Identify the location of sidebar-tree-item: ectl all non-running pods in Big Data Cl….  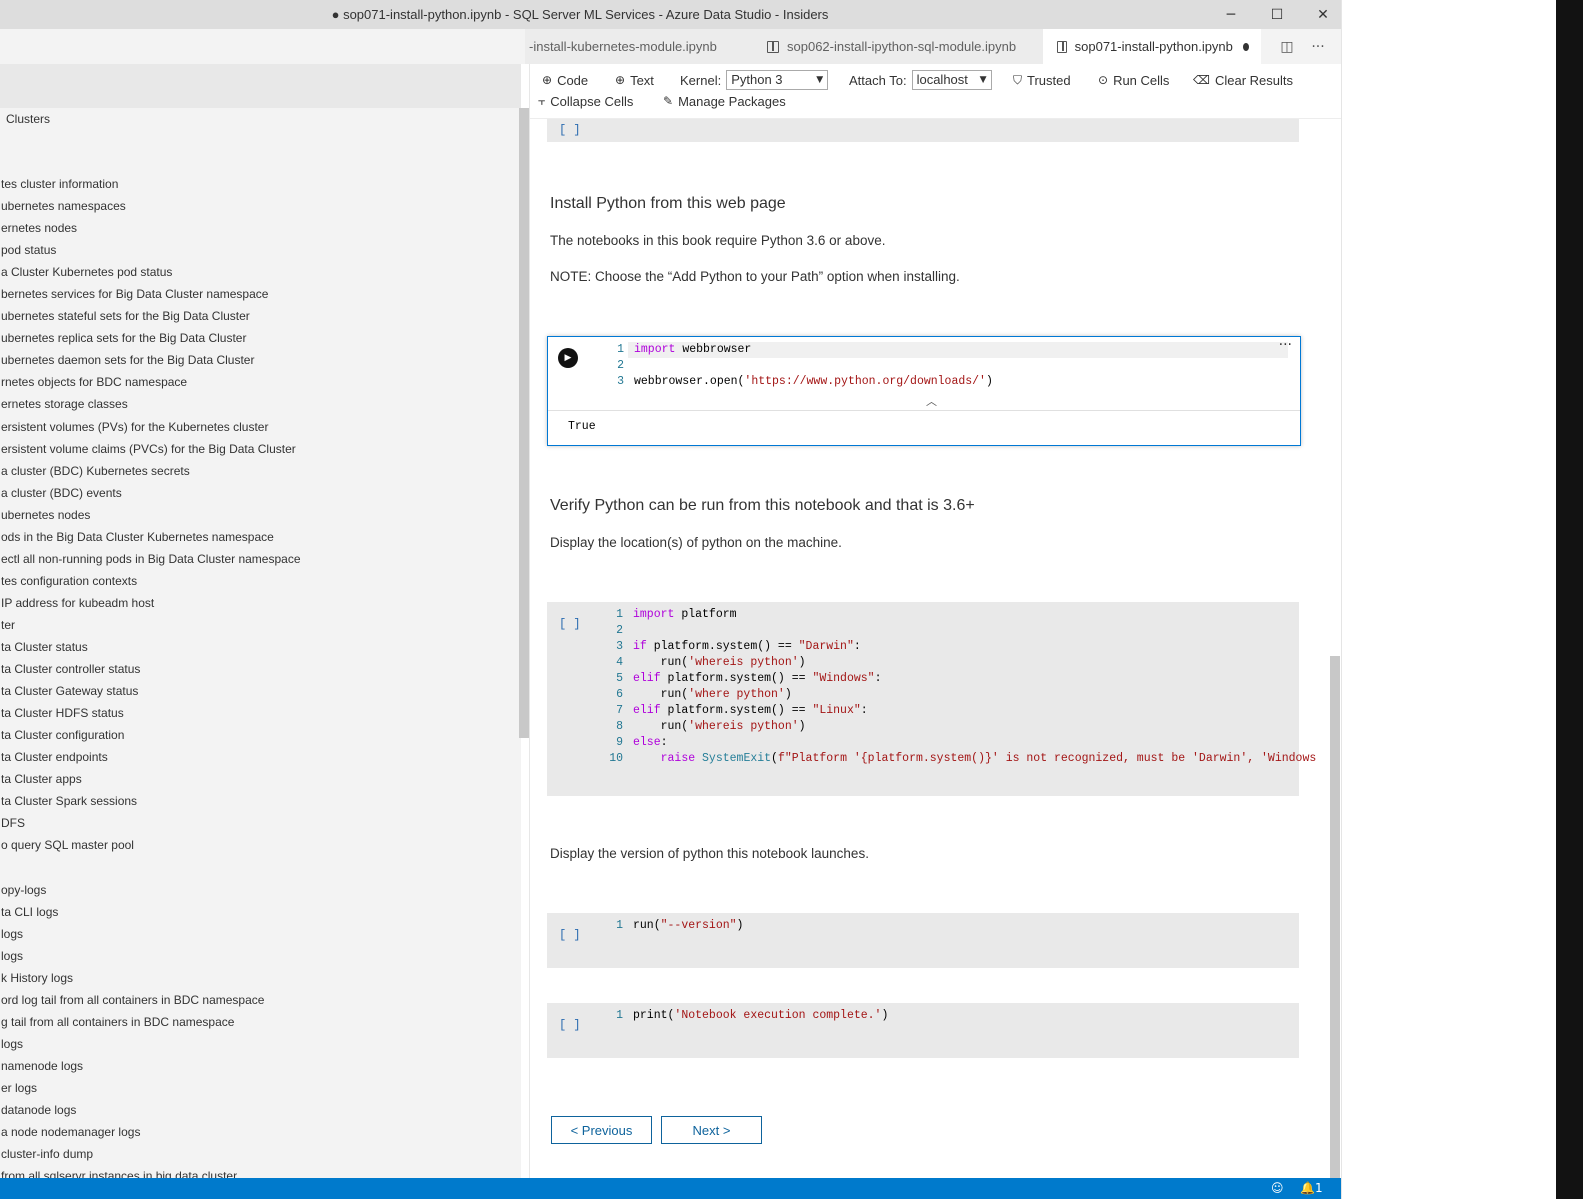
(150, 559).